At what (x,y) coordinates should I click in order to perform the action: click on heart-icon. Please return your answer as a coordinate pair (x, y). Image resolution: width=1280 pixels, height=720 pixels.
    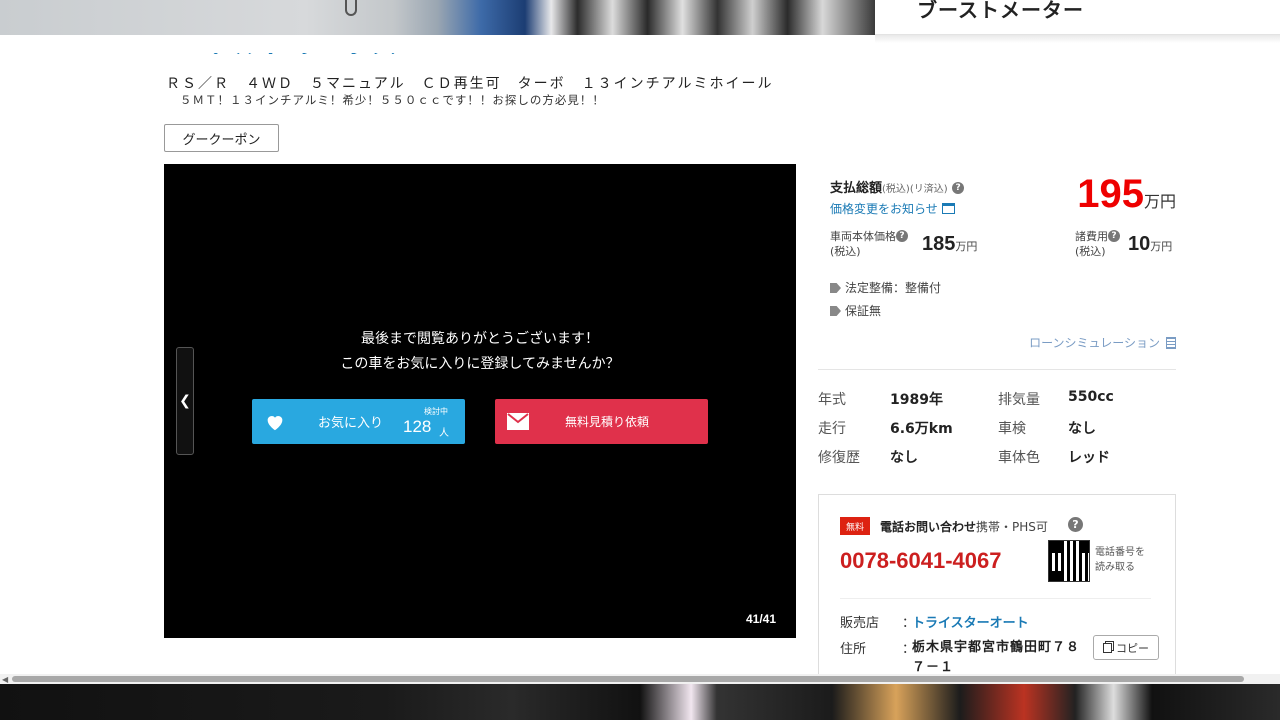
    Looking at the image, I should click on (275, 423).